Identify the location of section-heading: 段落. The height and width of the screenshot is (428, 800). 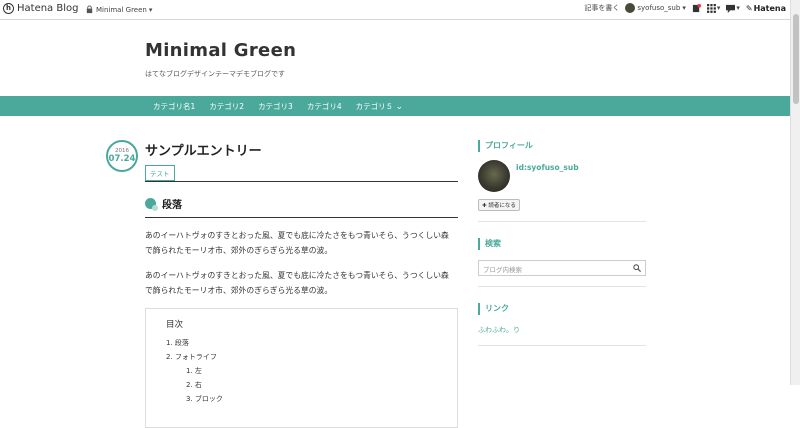
(301, 203).